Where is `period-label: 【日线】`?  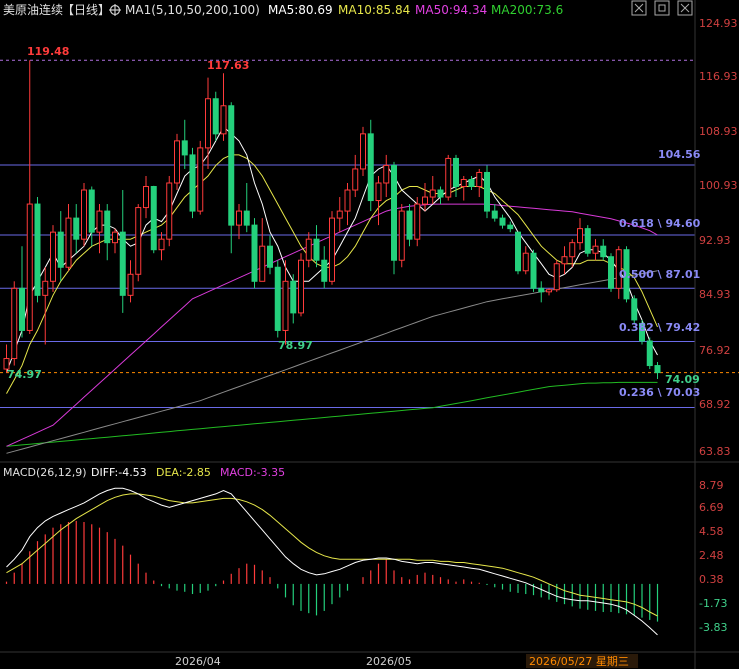
period-label: 【日线】 is located at coordinates (86, 10).